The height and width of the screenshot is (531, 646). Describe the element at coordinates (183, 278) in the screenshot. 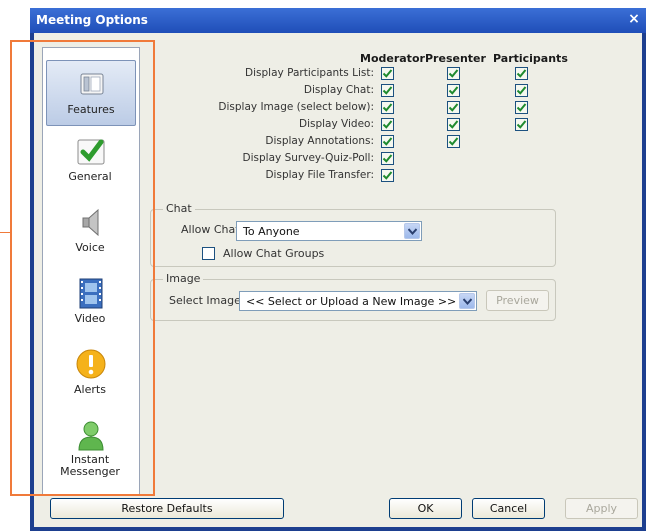

I see `image-group-legend: Image` at that location.